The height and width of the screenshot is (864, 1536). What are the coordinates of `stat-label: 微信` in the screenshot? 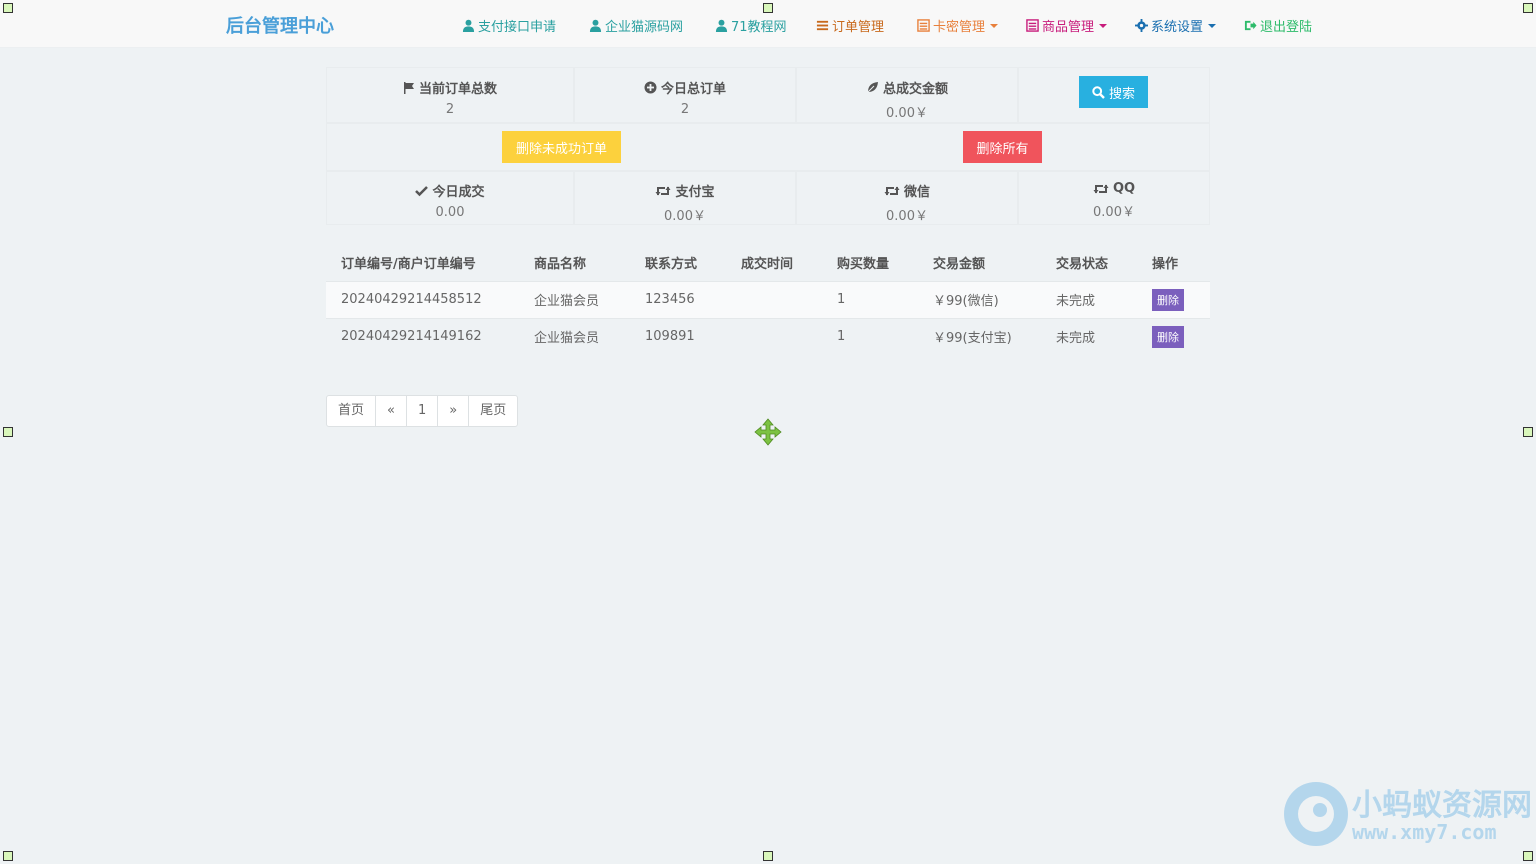 It's located at (916, 192).